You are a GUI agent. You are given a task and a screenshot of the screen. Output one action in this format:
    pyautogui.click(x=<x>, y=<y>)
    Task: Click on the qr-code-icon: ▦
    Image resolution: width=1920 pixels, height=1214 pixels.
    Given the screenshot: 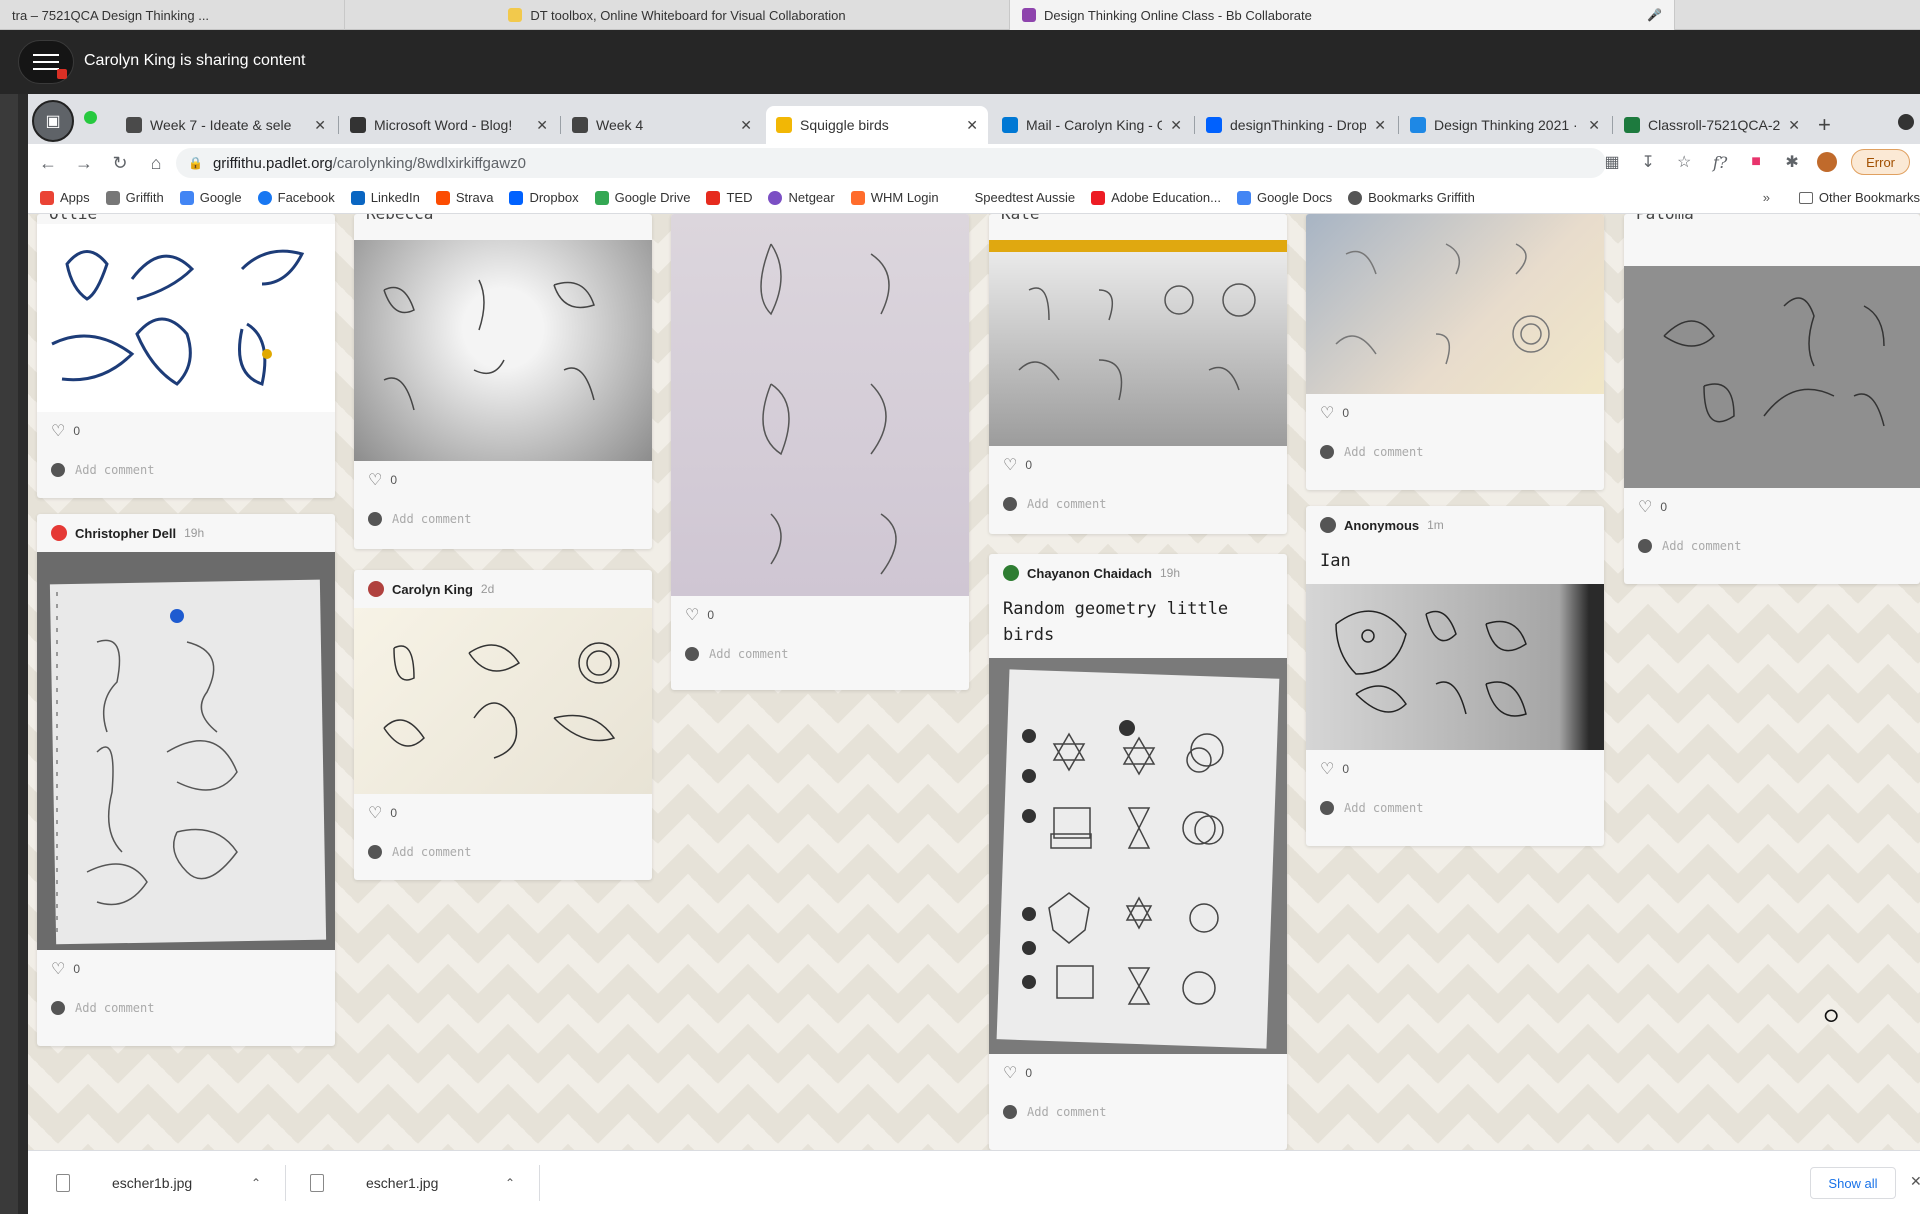 What is the action you would take?
    pyautogui.click(x=1612, y=162)
    